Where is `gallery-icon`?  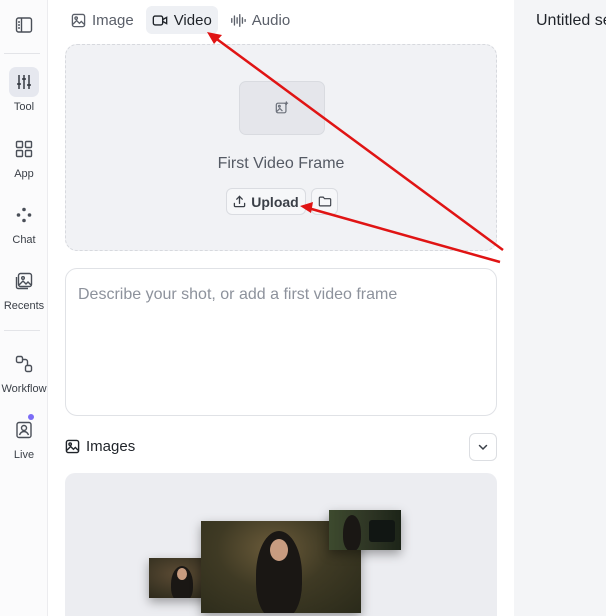
gallery-icon is located at coordinates (24, 281).